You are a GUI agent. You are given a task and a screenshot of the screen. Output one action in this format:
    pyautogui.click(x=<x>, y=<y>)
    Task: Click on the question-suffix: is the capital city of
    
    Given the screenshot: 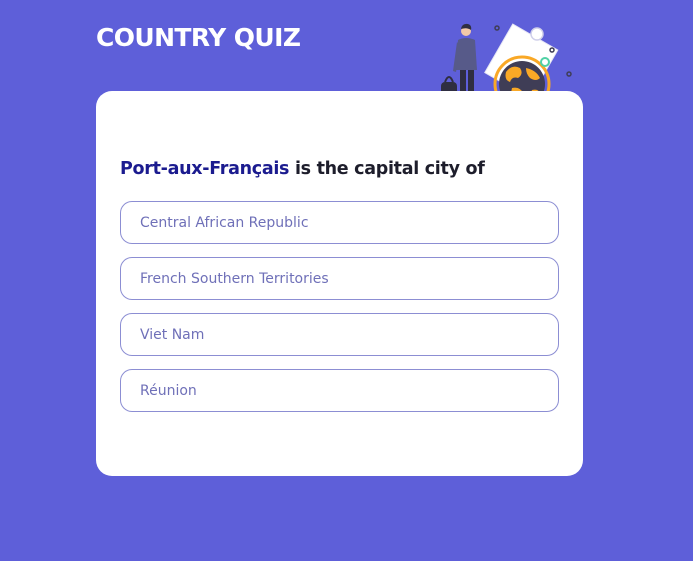 What is the action you would take?
    pyautogui.click(x=387, y=169)
    